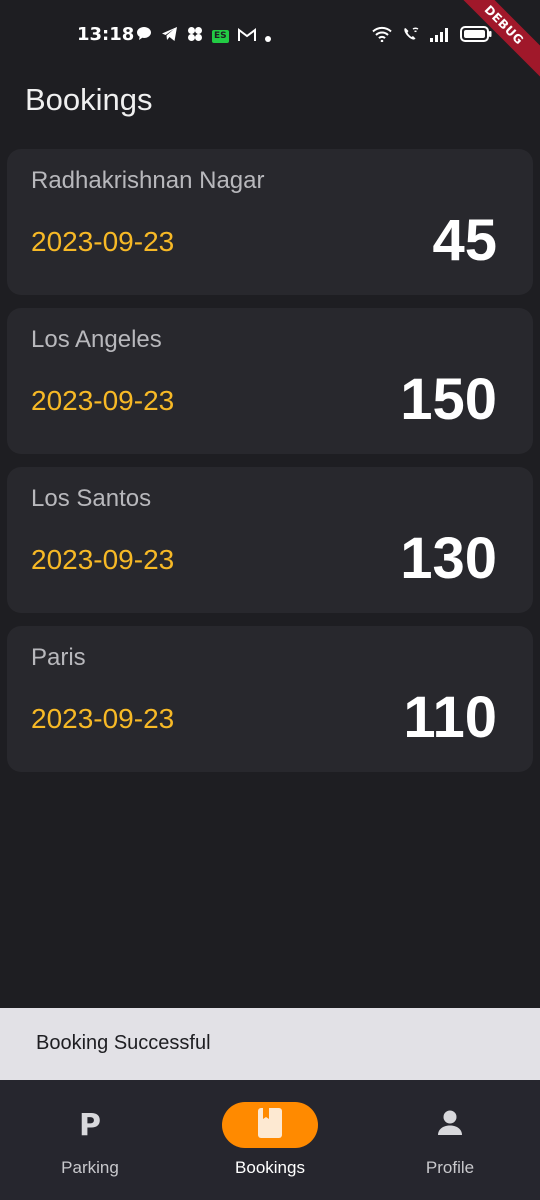 Image resolution: width=540 pixels, height=1200 pixels. I want to click on booking-count: 130, so click(448, 558).